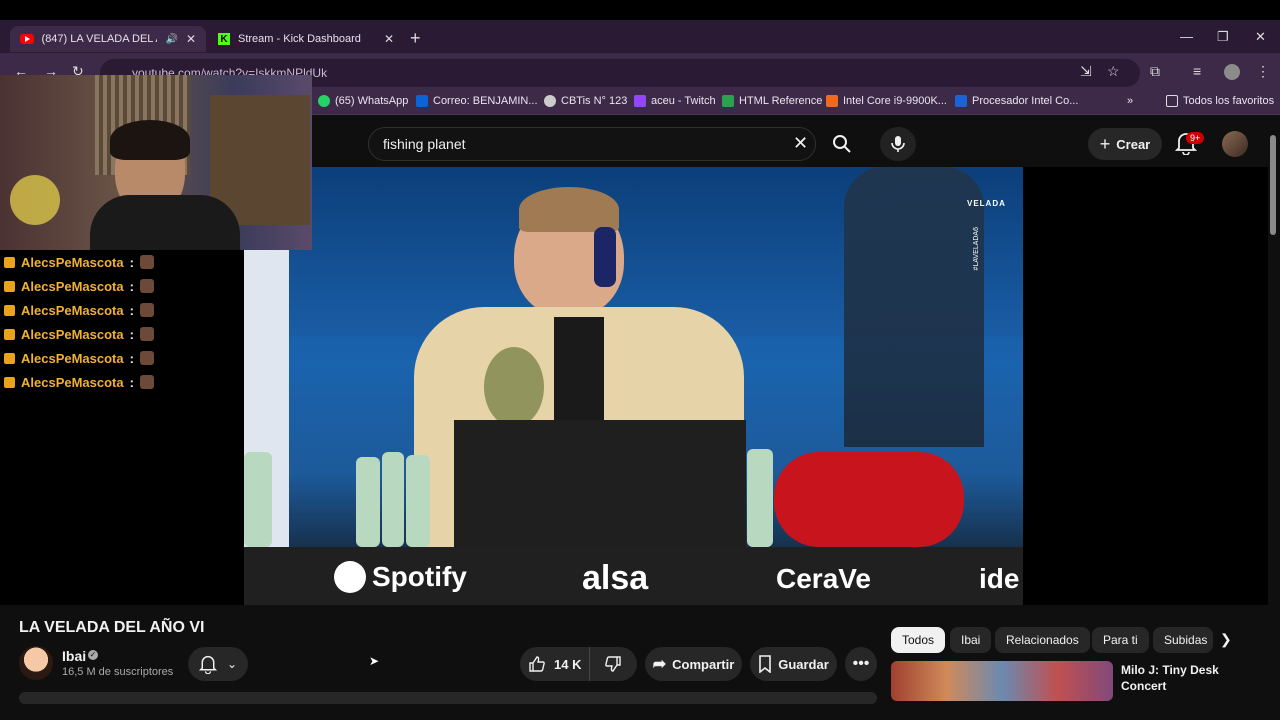  I want to click on profile-avatar, so click(1232, 72).